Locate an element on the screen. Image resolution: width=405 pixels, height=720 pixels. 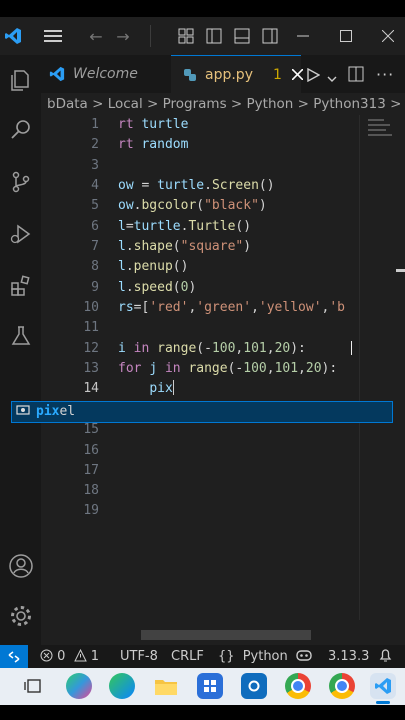
windows-taskbar is located at coordinates (202, 686).